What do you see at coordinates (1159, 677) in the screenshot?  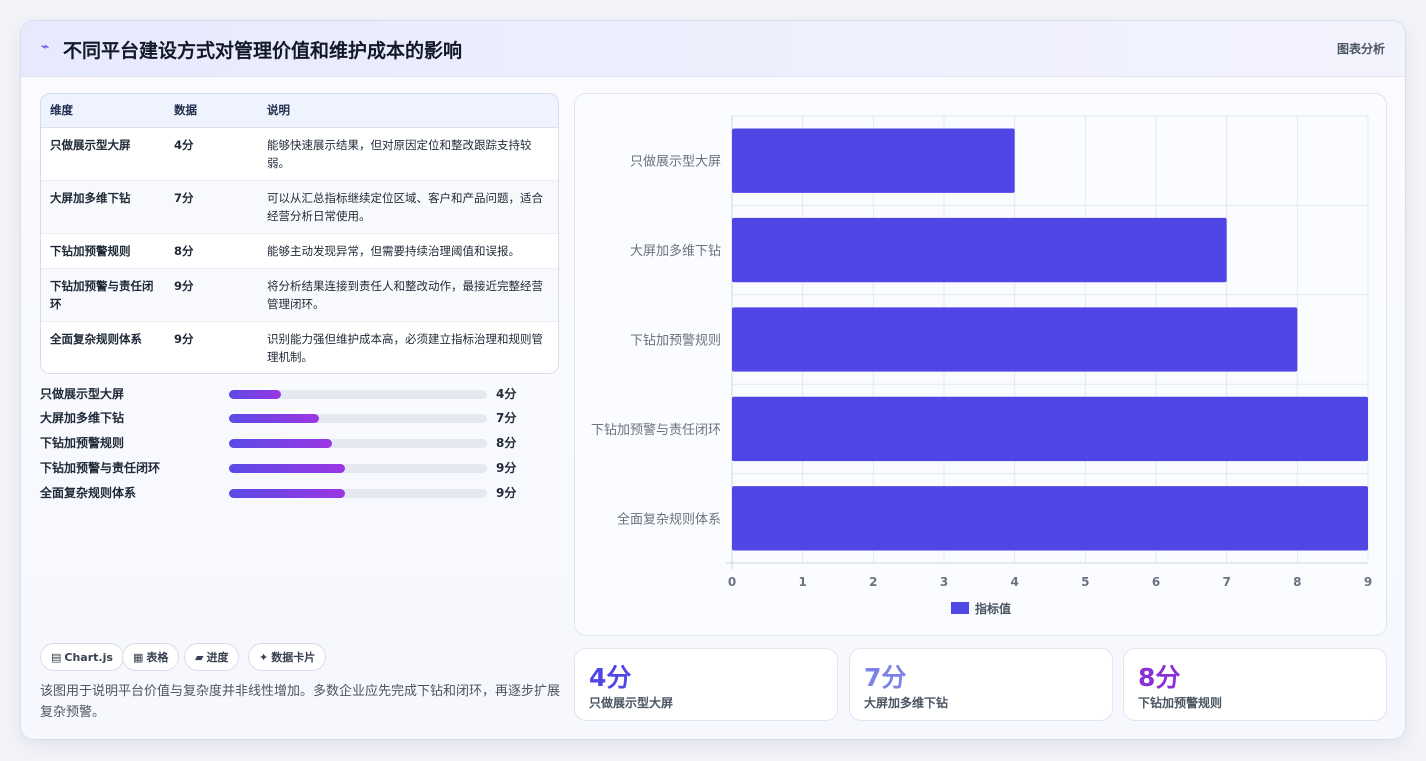 I see `stat-value: 8分` at bounding box center [1159, 677].